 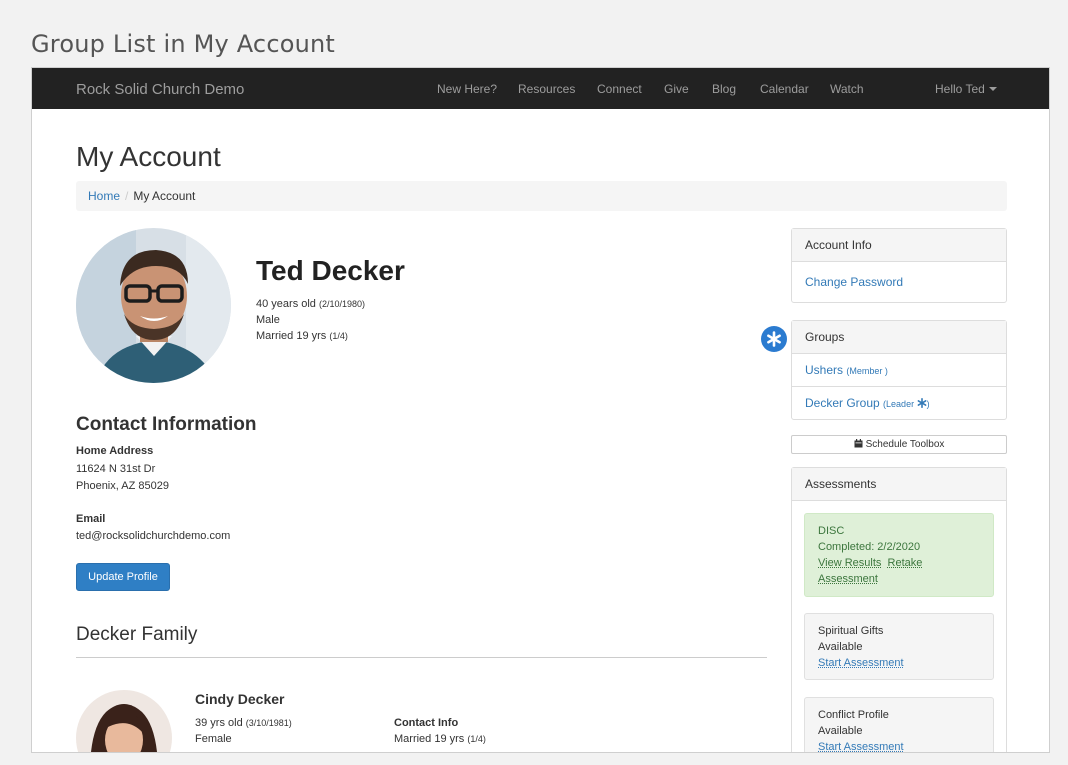 What do you see at coordinates (160, 89) in the screenshot?
I see `site-brand-link: Rock Solid Church Demo` at bounding box center [160, 89].